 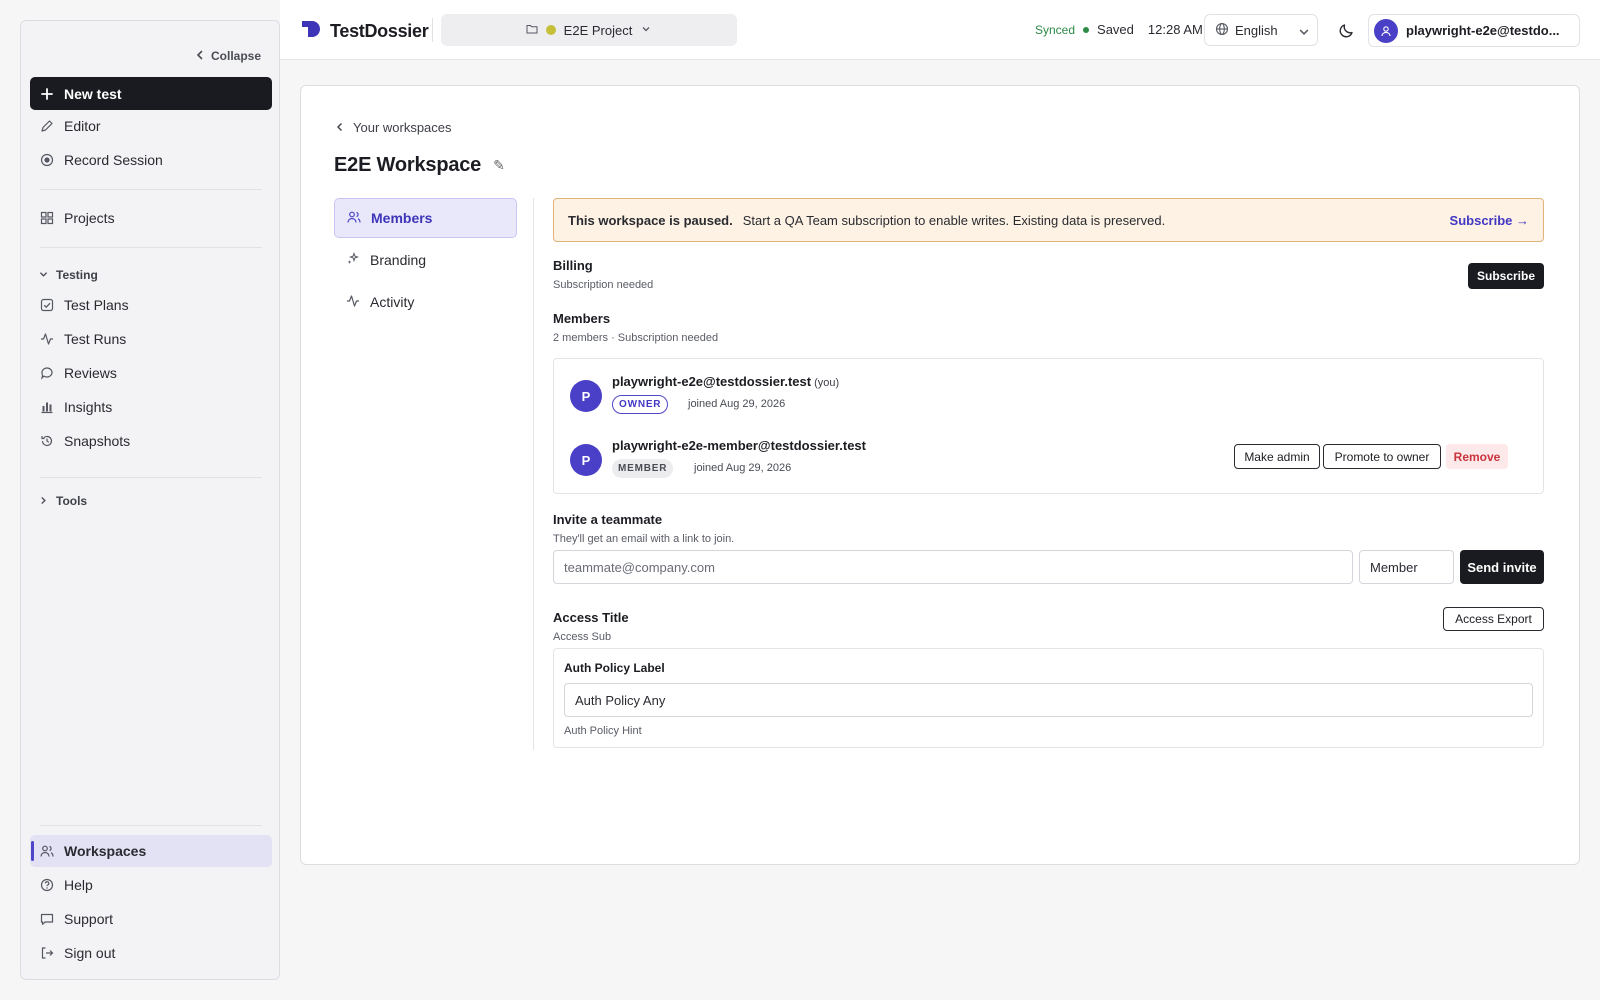 I want to click on auth-policy-label: Auth Policy Label, so click(x=614, y=668).